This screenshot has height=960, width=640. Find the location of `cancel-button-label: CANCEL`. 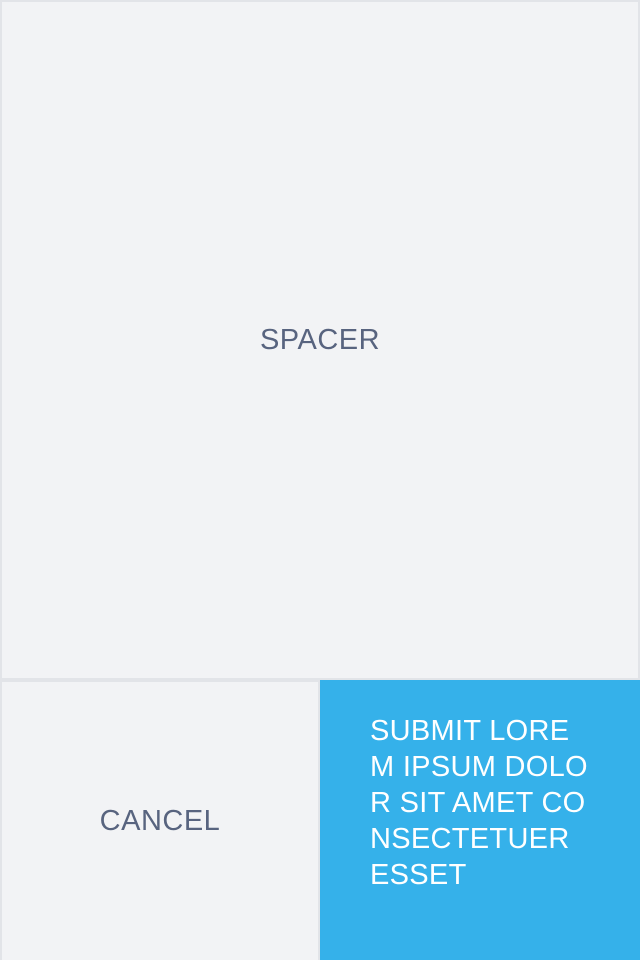

cancel-button-label: CANCEL is located at coordinates (160, 820).